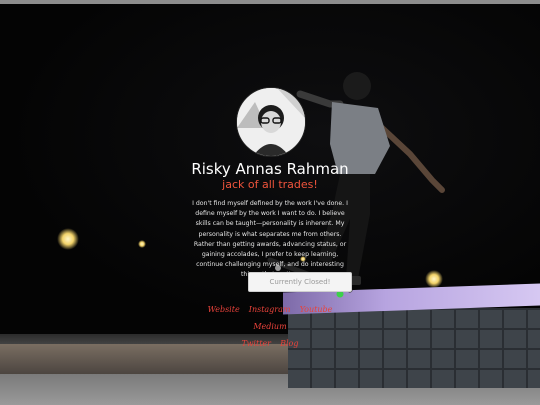 This screenshot has width=540, height=405. What do you see at coordinates (289, 343) in the screenshot?
I see `link-blog: Blog` at bounding box center [289, 343].